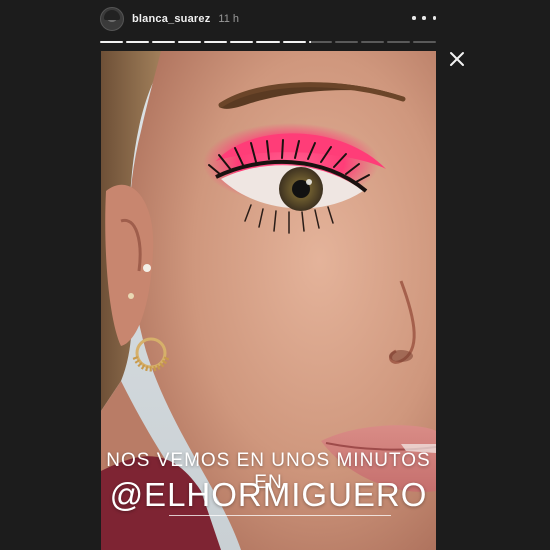 Image resolution: width=550 pixels, height=550 pixels. What do you see at coordinates (171, 19) in the screenshot?
I see `username: blanca_suarez` at bounding box center [171, 19].